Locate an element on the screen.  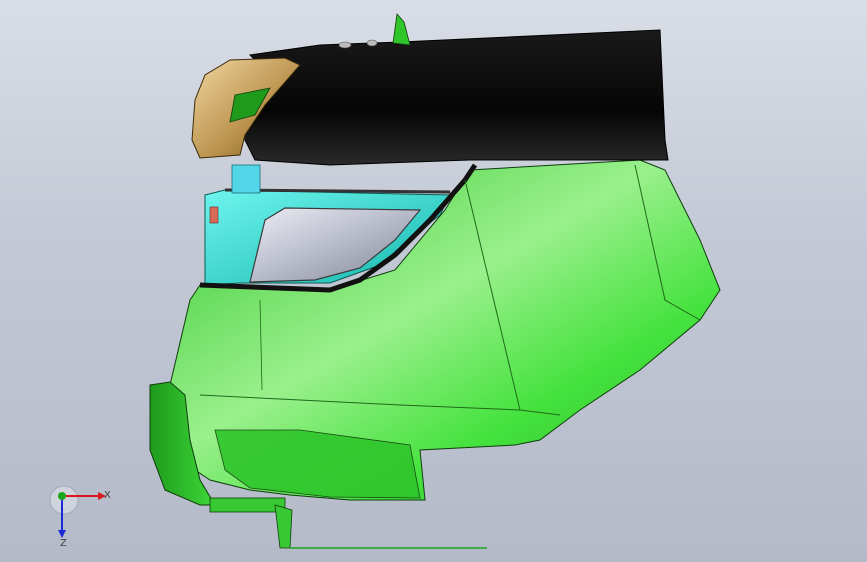
sensor-mesh is located at coordinates (246, 179).